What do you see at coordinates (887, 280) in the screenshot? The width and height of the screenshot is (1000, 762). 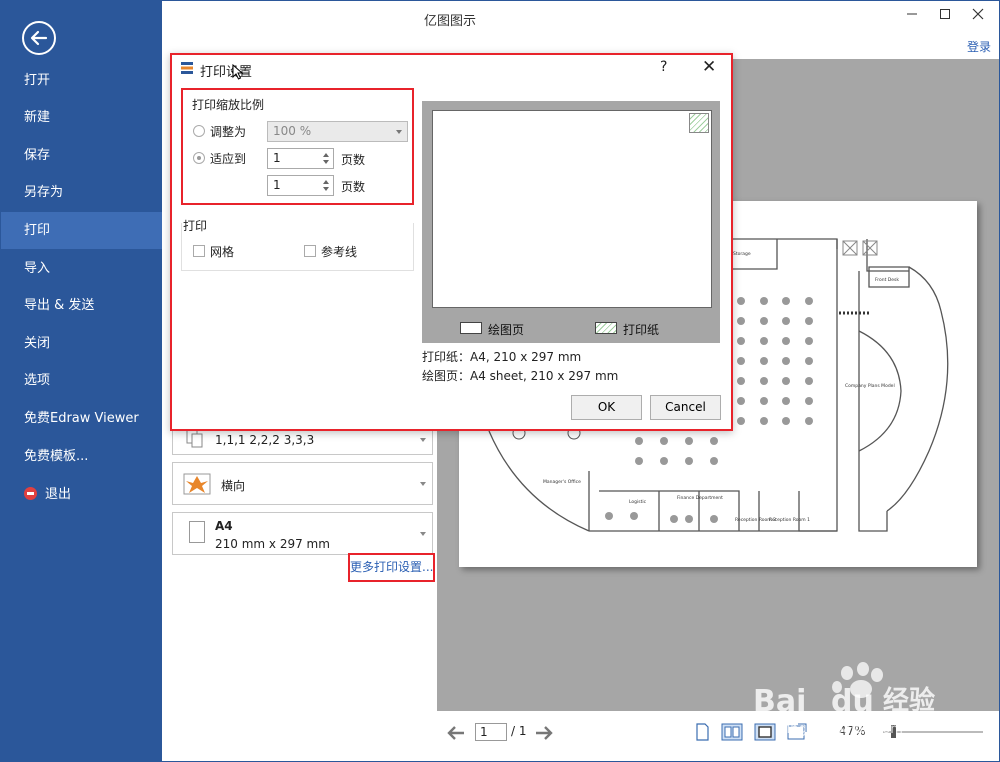 I see `label-front-desk: Front Desk` at bounding box center [887, 280].